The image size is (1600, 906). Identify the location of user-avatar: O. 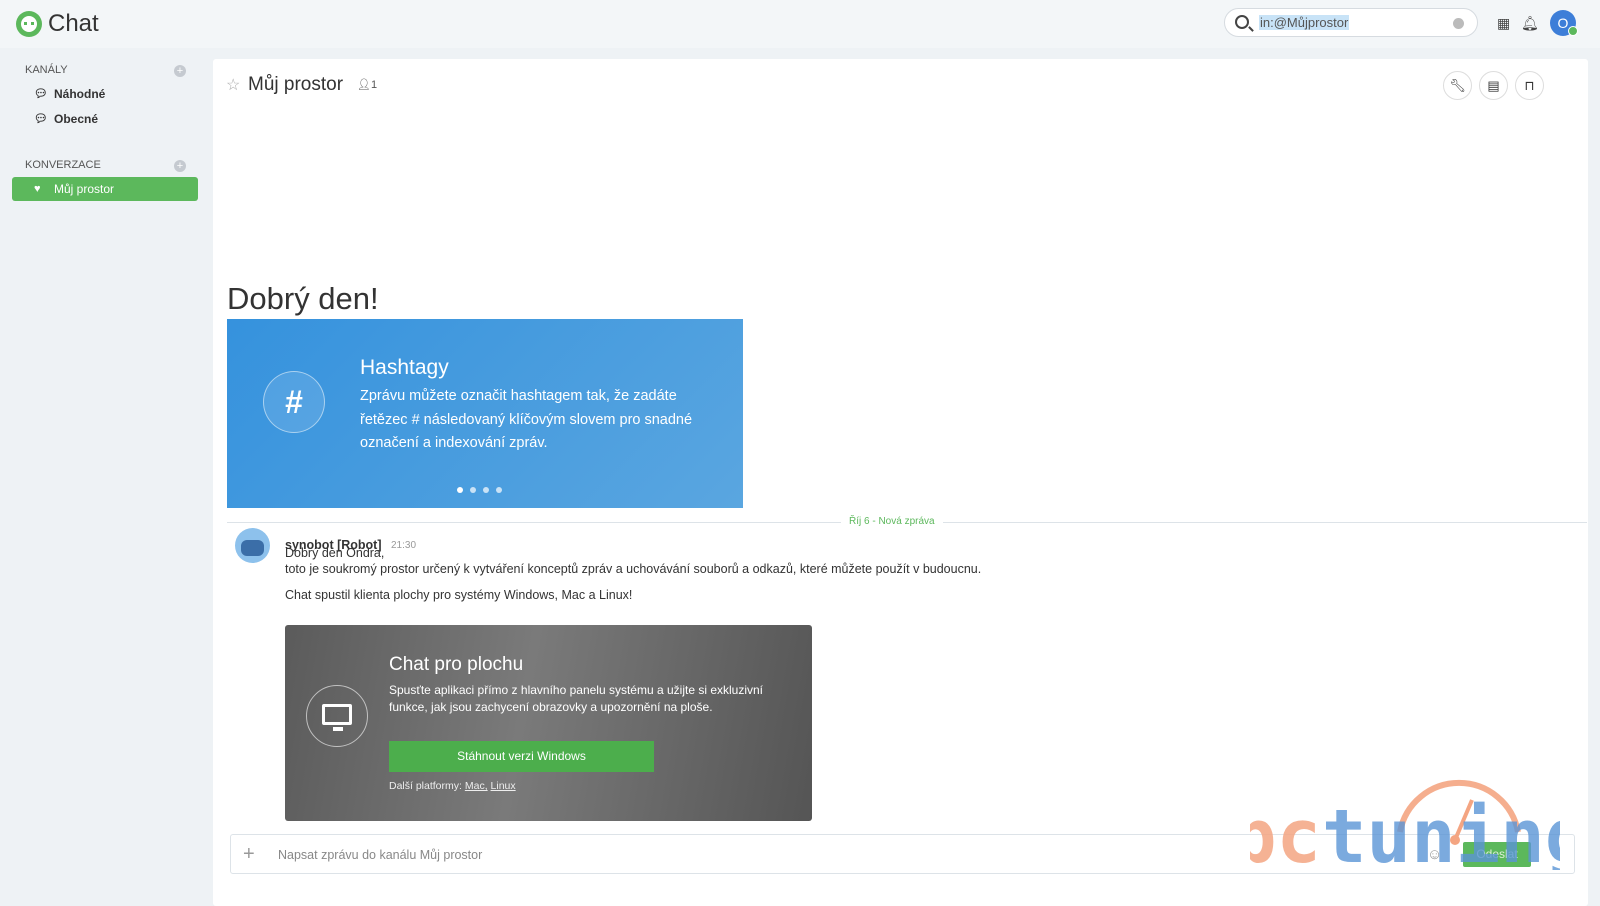
(1564, 23).